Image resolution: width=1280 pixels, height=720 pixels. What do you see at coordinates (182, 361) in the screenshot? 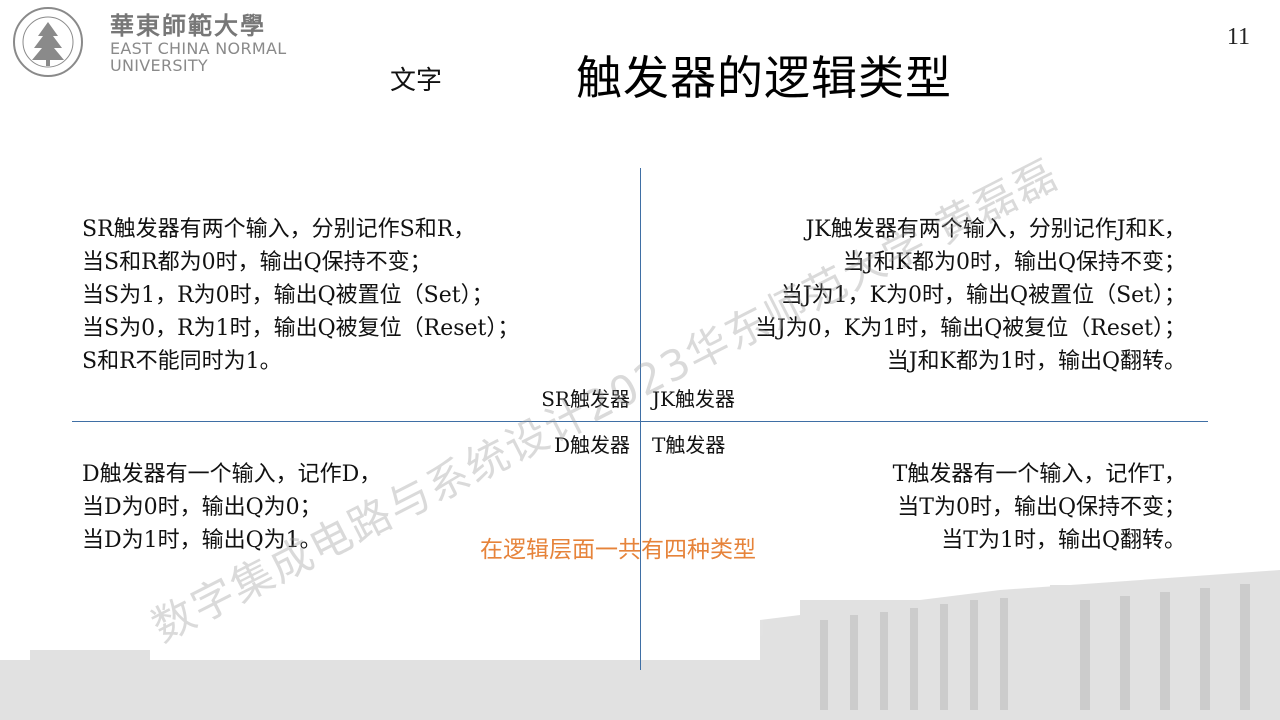
I see `sr-line: S和R不能同时为1。` at bounding box center [182, 361].